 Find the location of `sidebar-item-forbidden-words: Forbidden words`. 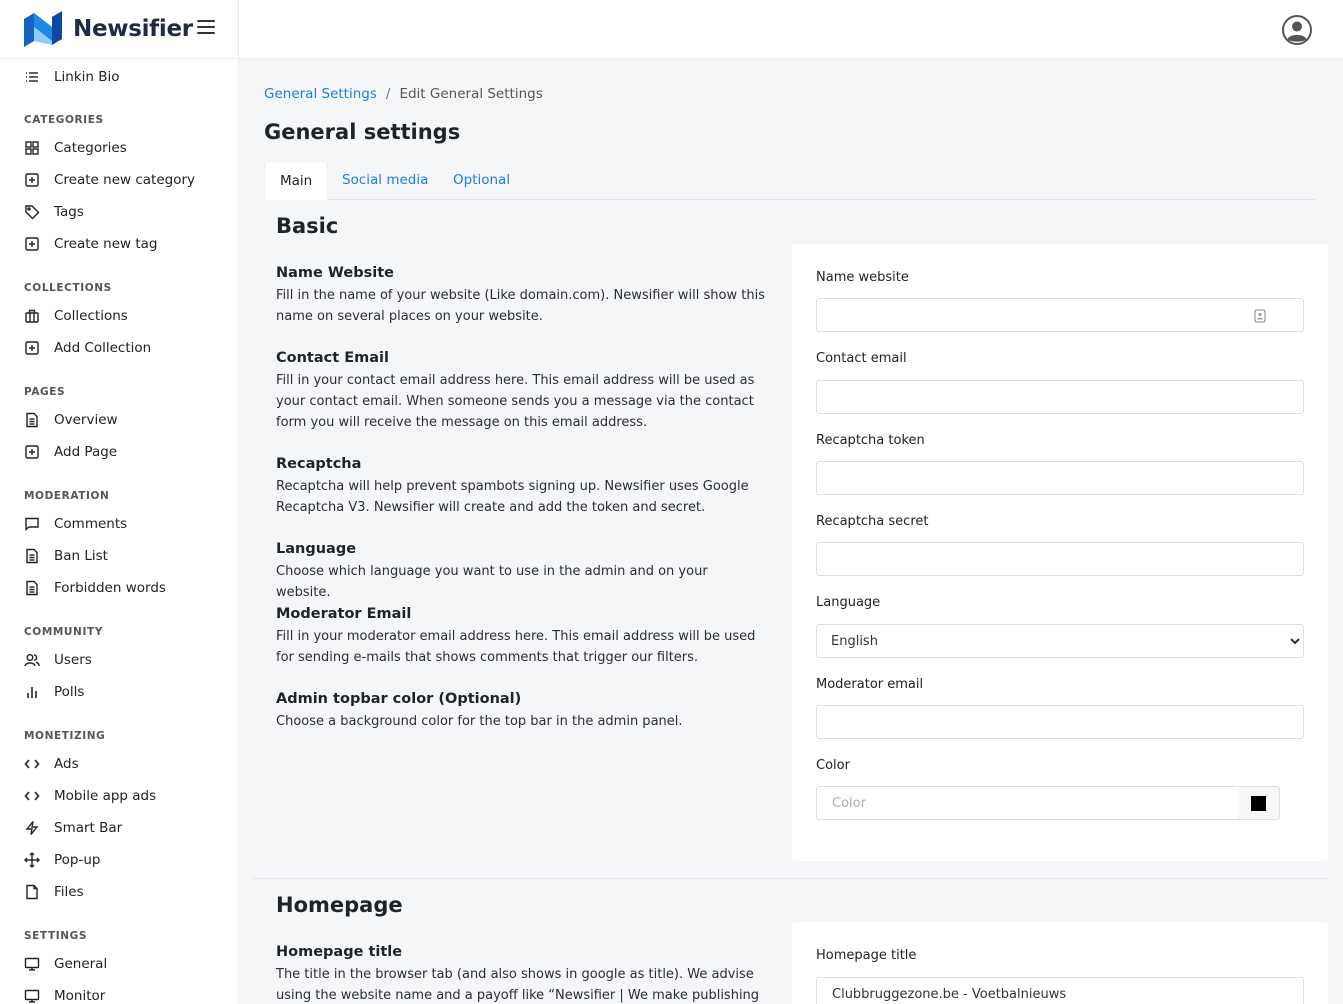

sidebar-item-forbidden-words: Forbidden words is located at coordinates (95, 588).